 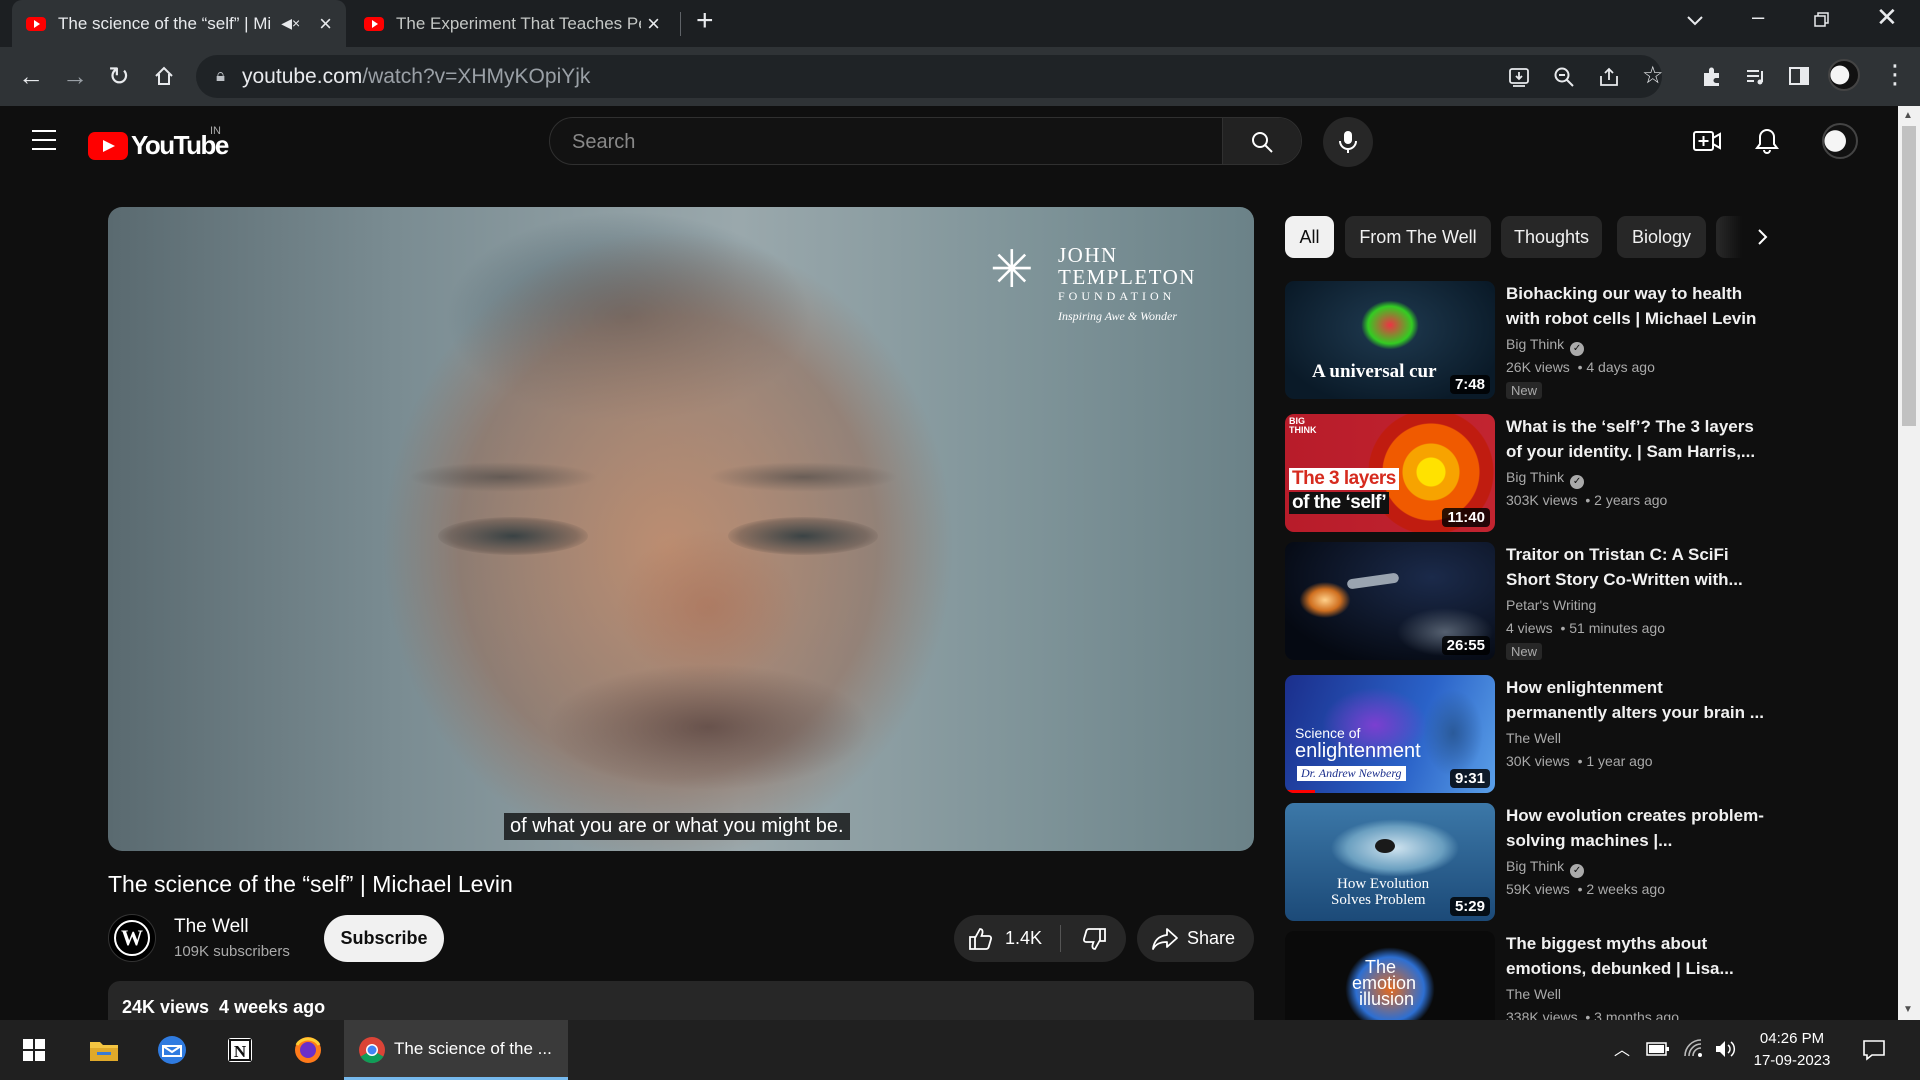 I want to click on chip-biology: Biology, so click(x=1661, y=237).